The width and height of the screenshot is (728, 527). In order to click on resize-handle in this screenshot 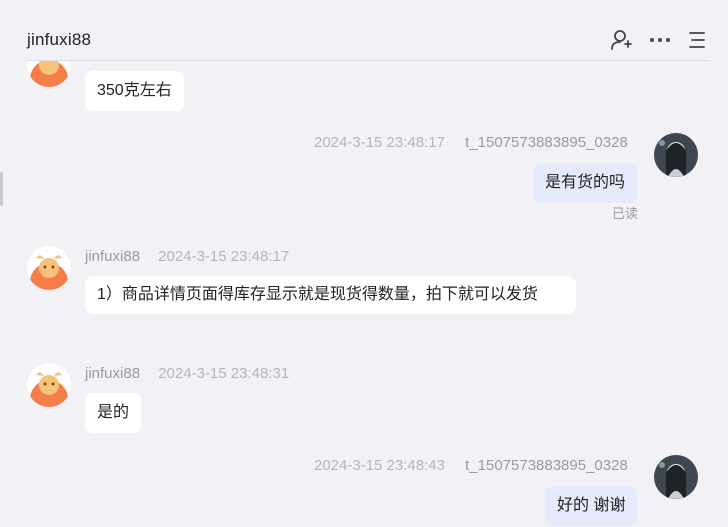, I will do `click(1, 189)`.